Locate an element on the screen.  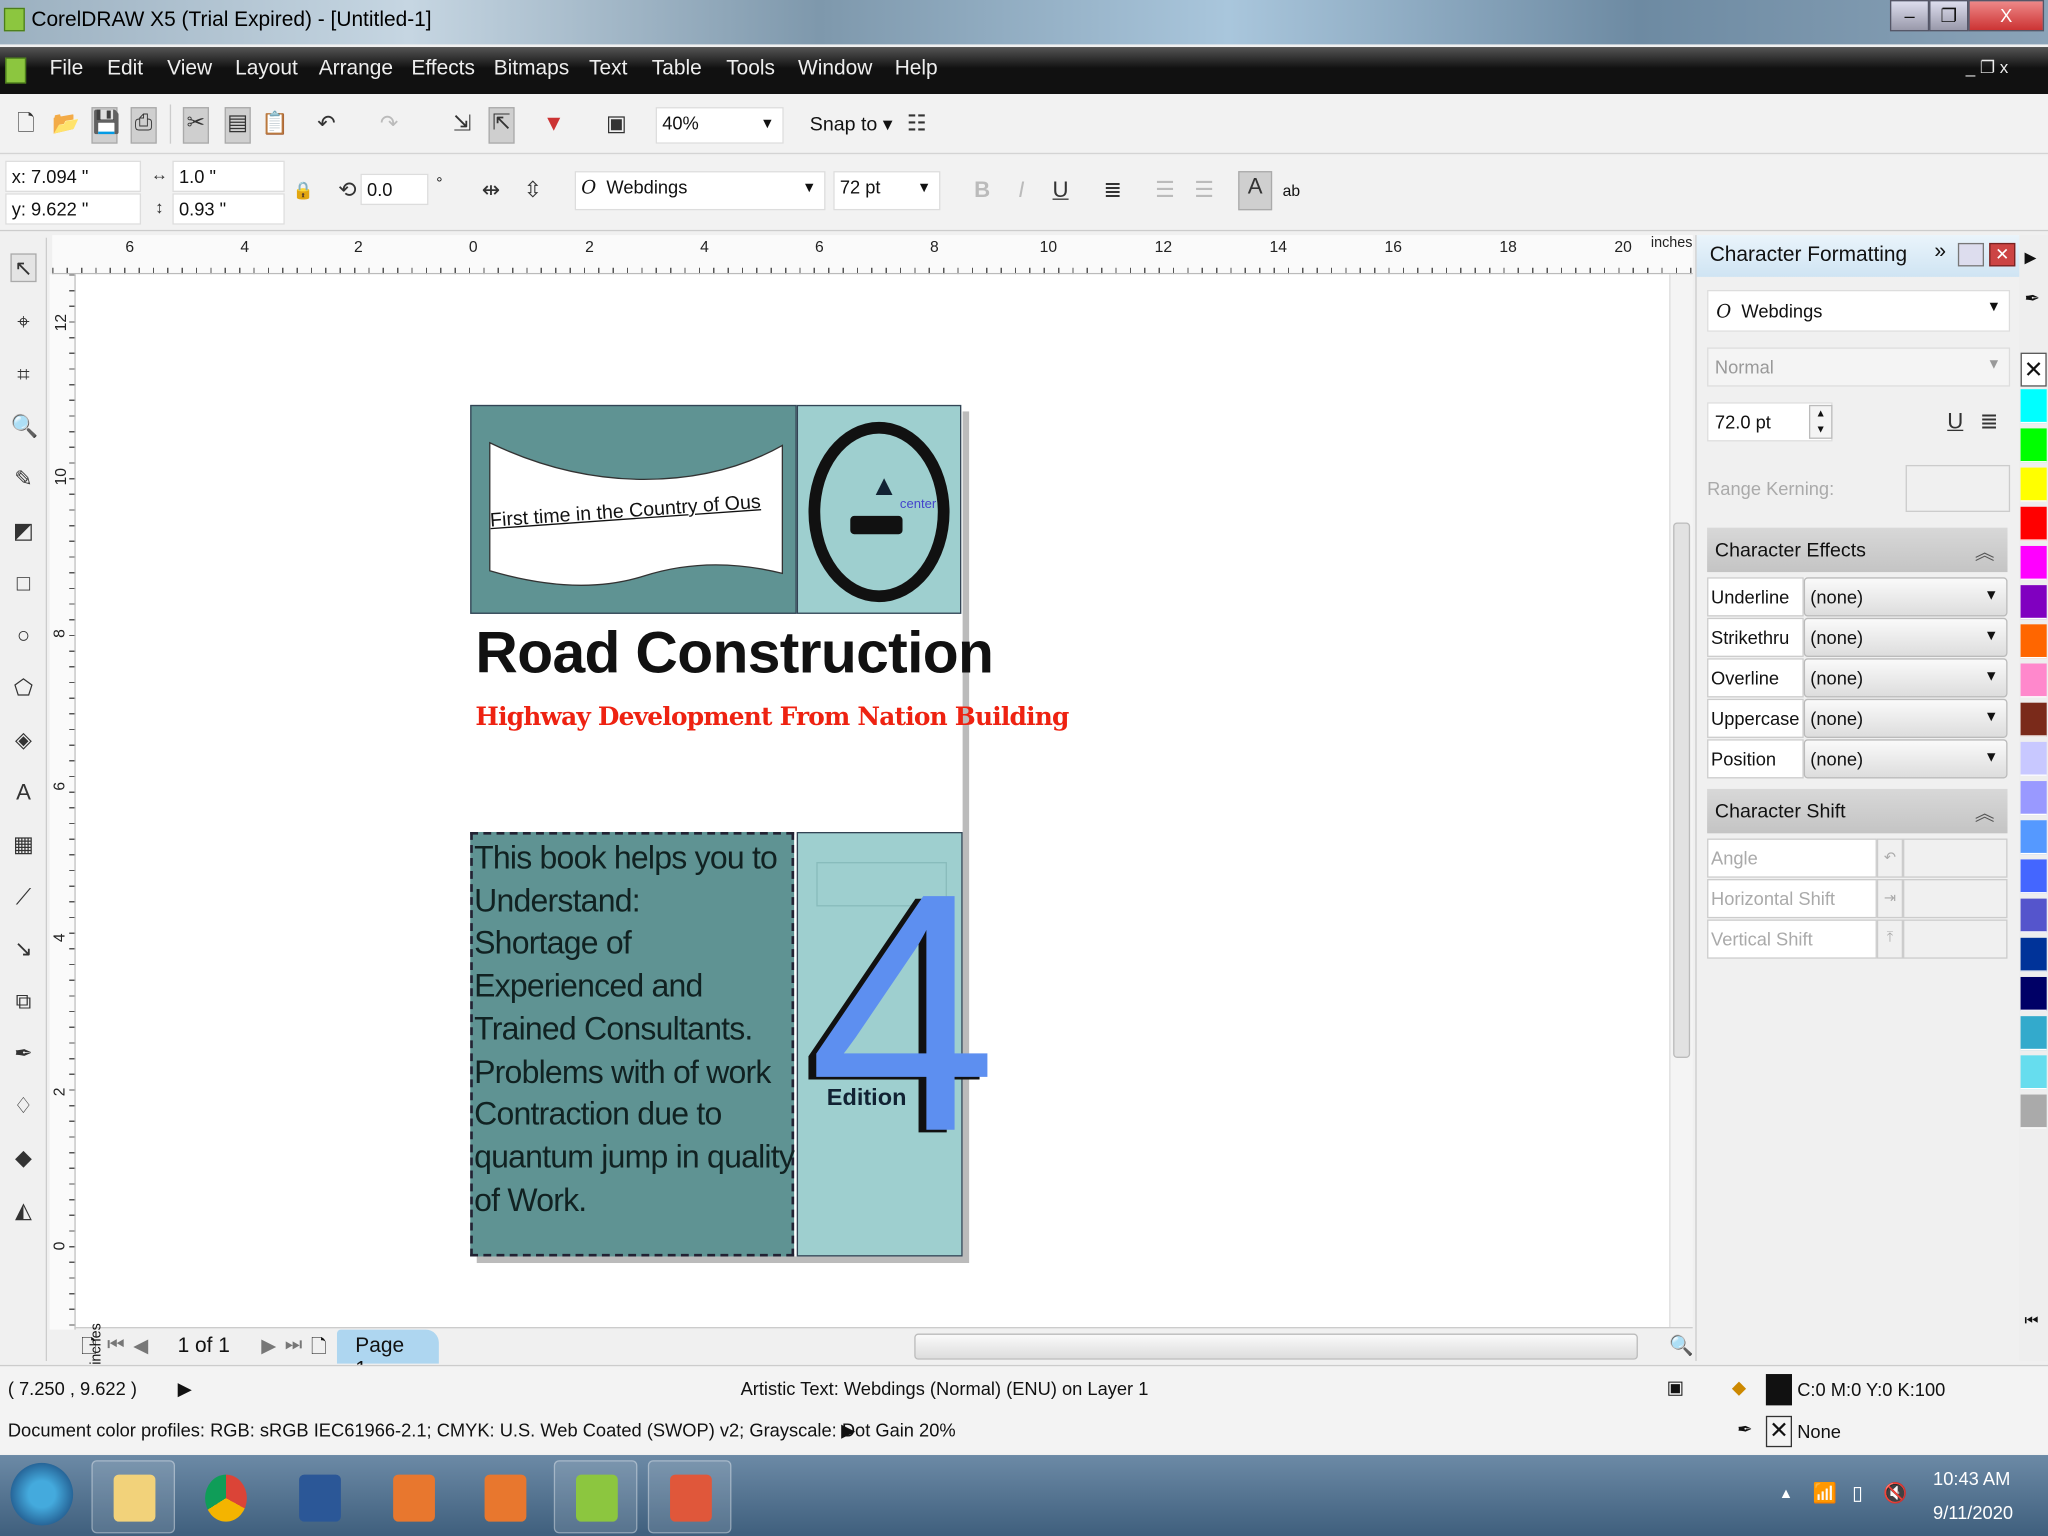
profiles-expand-icon: ▶ is located at coordinates (848, 1431).